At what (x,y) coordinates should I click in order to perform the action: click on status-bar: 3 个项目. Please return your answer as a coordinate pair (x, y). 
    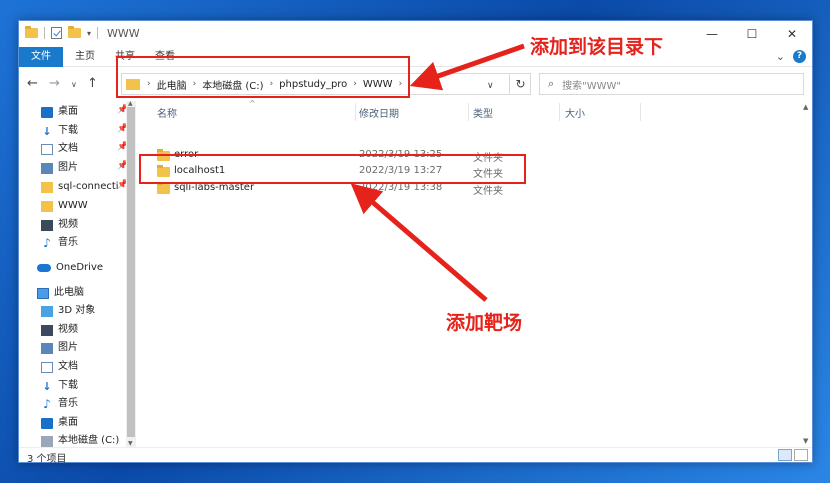
    Looking at the image, I should click on (415, 456).